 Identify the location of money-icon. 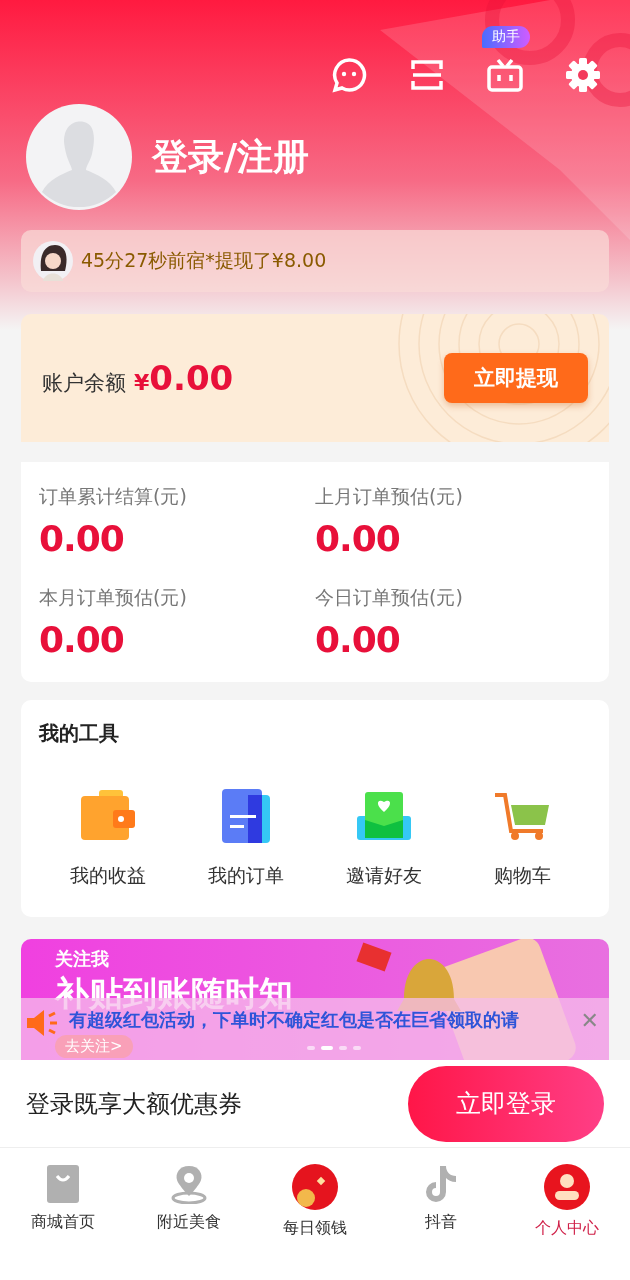
(315, 1187).